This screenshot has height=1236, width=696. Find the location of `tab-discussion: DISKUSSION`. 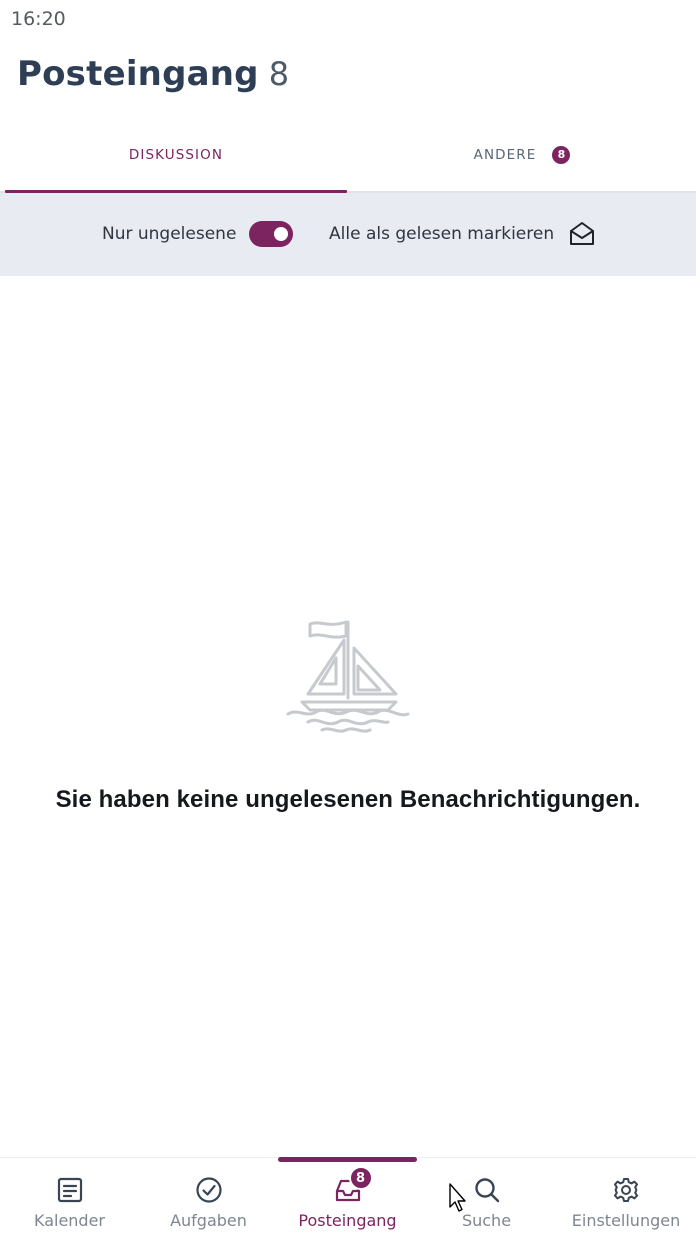

tab-discussion: DISKUSSION is located at coordinates (176, 155).